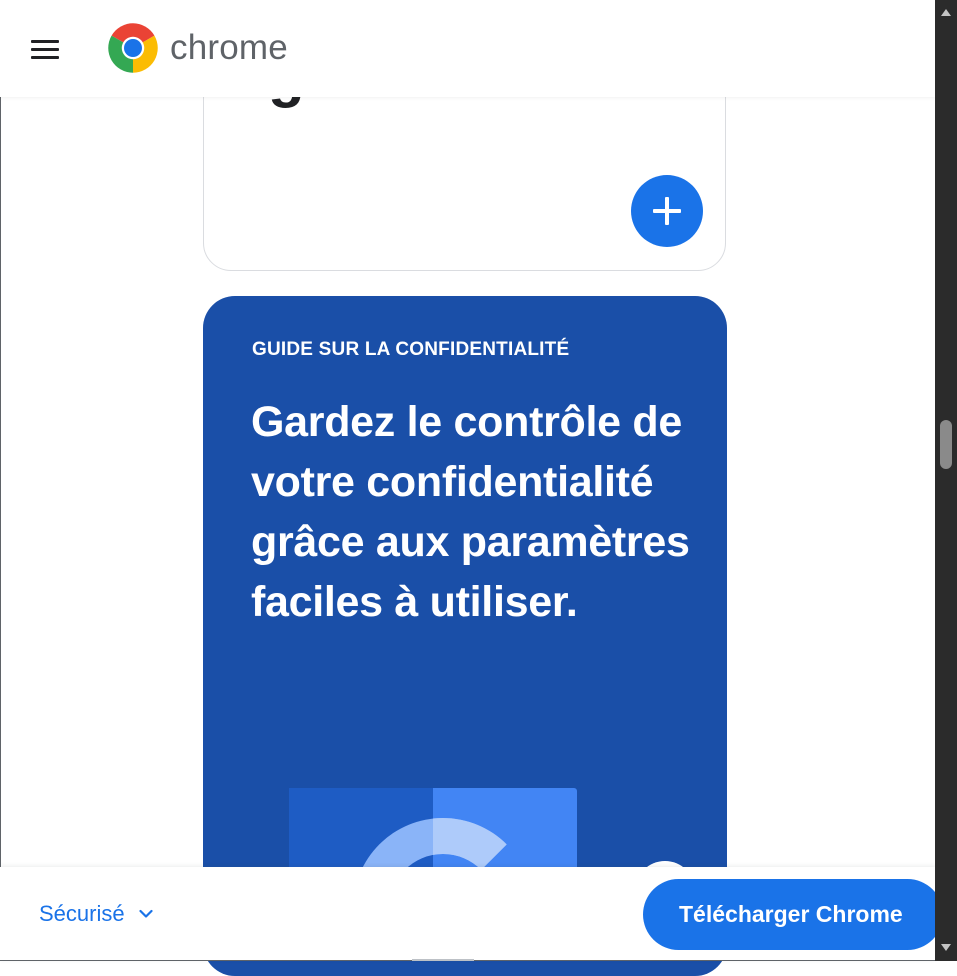 This screenshot has height=976, width=957. I want to click on window-left-border, so click(0, 480).